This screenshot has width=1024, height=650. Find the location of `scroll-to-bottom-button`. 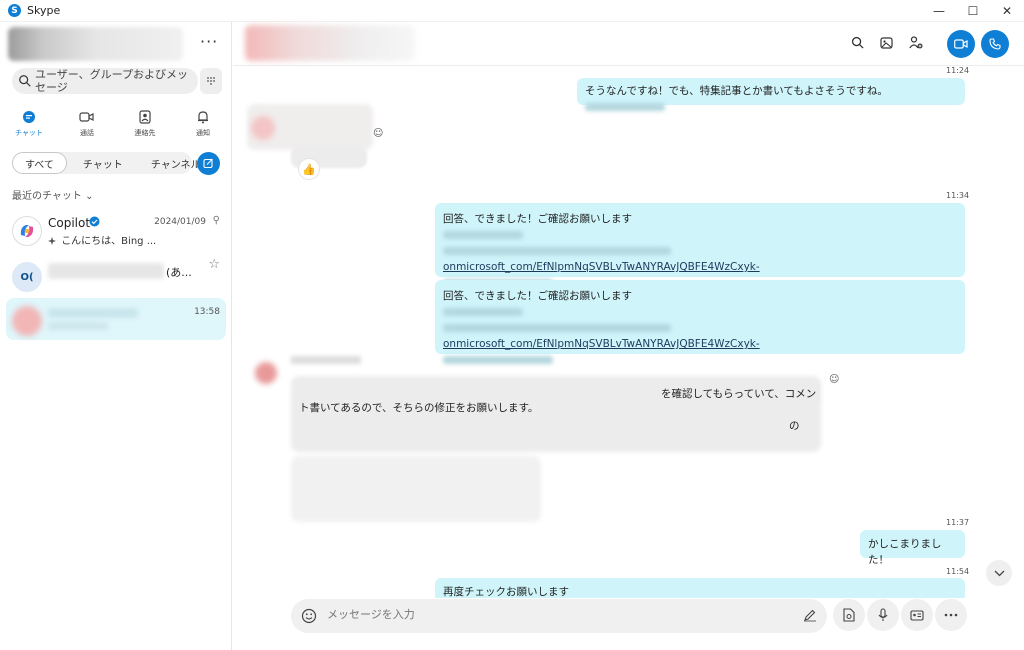

scroll-to-bottom-button is located at coordinates (999, 573).